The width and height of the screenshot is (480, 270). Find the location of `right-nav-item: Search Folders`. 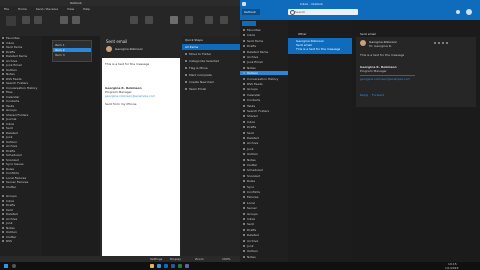

right-nav-item: Search Folders is located at coordinates (264, 111).